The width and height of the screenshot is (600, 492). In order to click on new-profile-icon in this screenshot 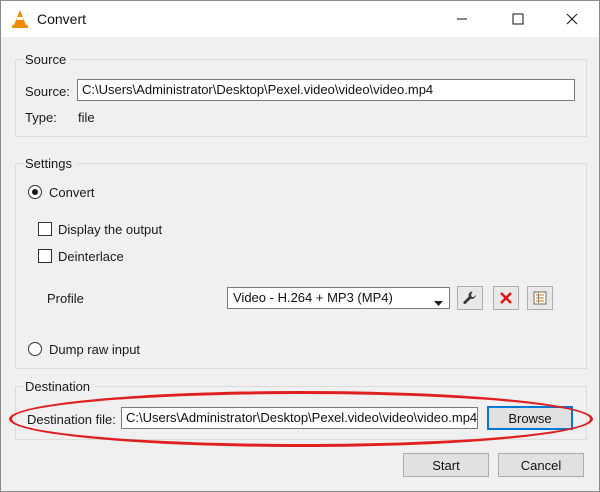, I will do `click(540, 298)`.